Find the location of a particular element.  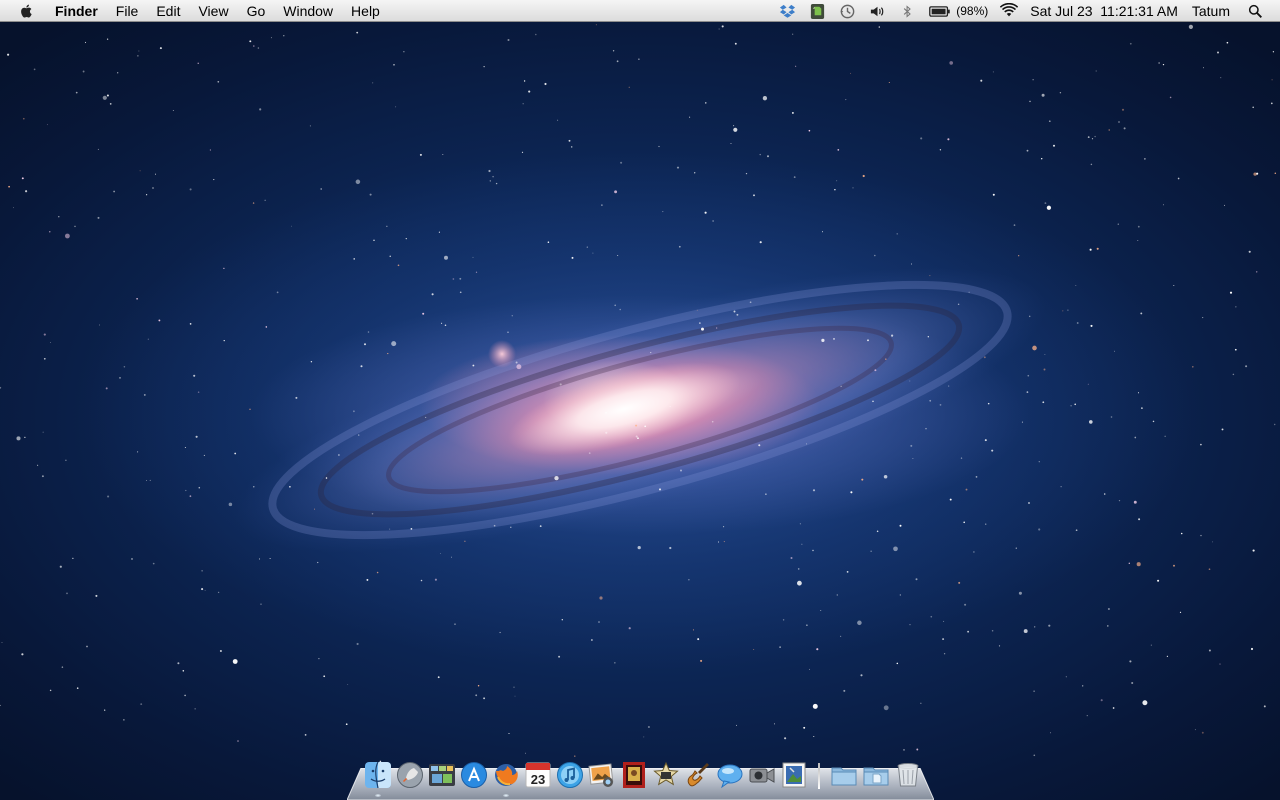

dock-separator is located at coordinates (819, 774).